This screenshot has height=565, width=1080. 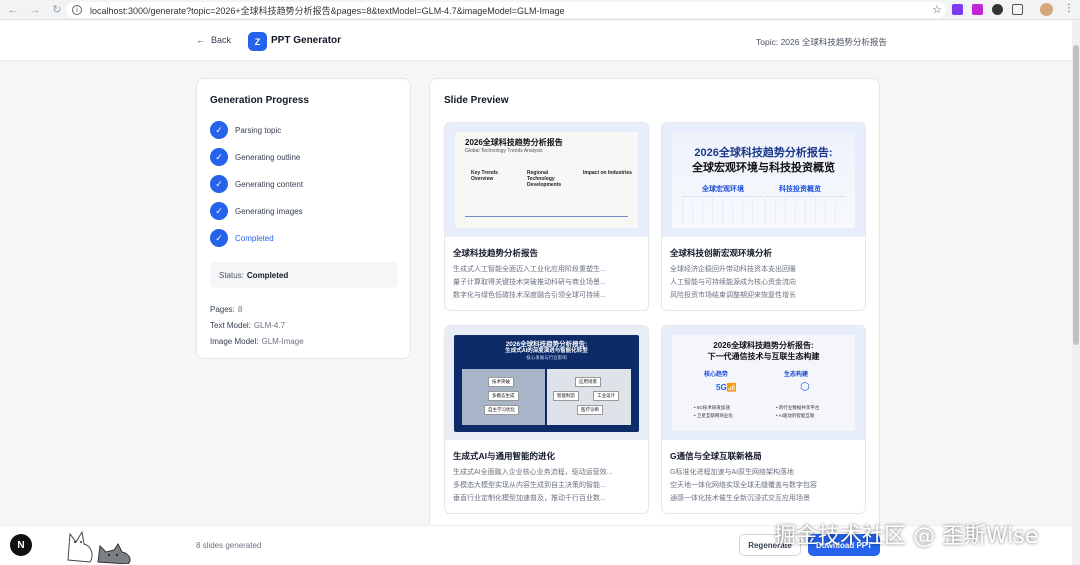 What do you see at coordinates (906, 536) in the screenshot?
I see `watermark-text: 掘金技术社区 @ 歪斯Wise` at bounding box center [906, 536].